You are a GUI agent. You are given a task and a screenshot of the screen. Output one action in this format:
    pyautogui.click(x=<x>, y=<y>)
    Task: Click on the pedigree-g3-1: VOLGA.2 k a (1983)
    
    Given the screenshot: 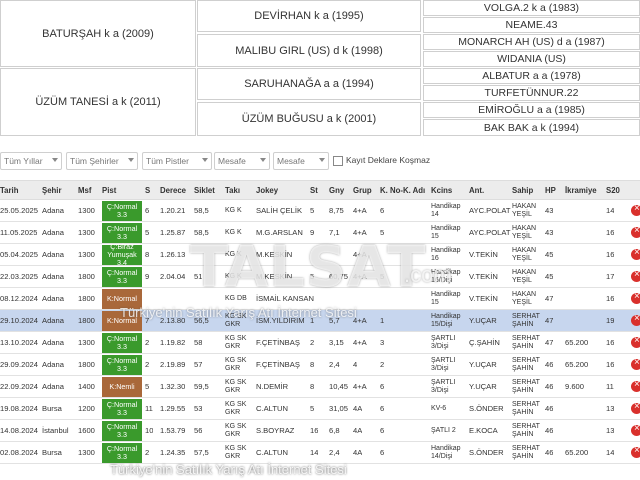 What is the action you would take?
    pyautogui.click(x=531, y=8)
    